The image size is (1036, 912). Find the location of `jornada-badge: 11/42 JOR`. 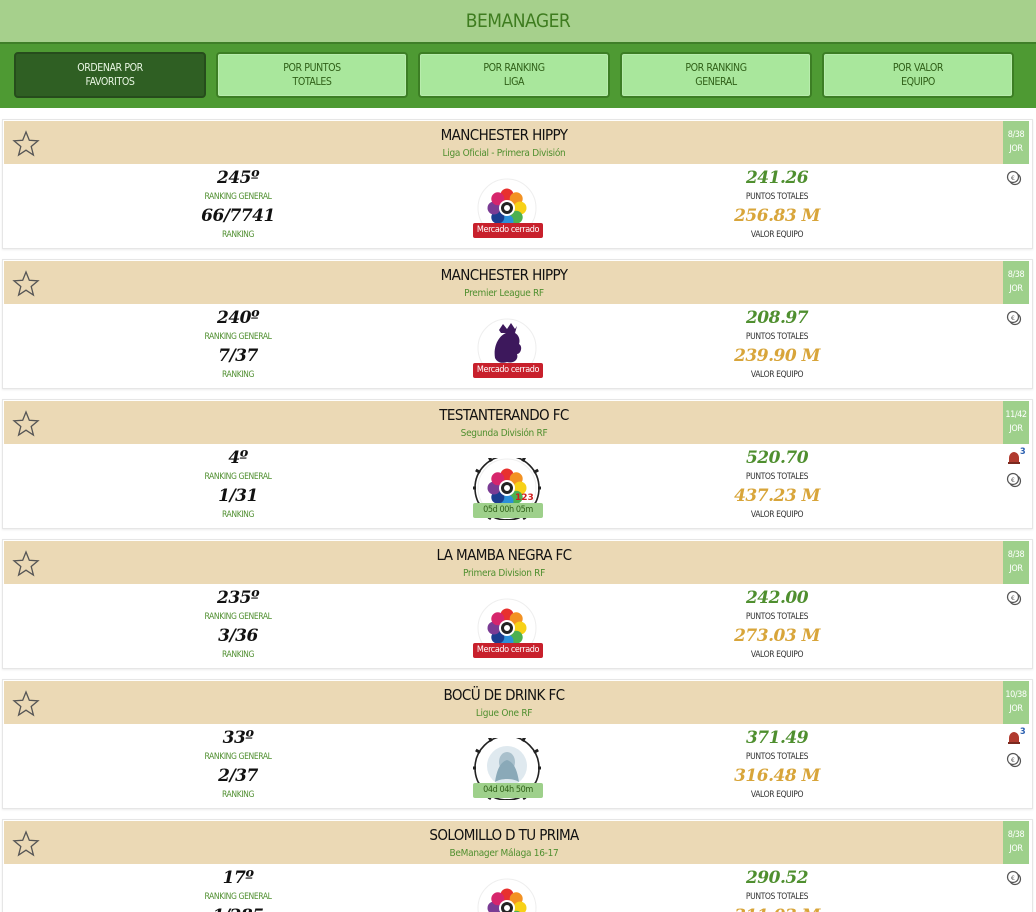

jornada-badge: 11/42 JOR is located at coordinates (1016, 422).